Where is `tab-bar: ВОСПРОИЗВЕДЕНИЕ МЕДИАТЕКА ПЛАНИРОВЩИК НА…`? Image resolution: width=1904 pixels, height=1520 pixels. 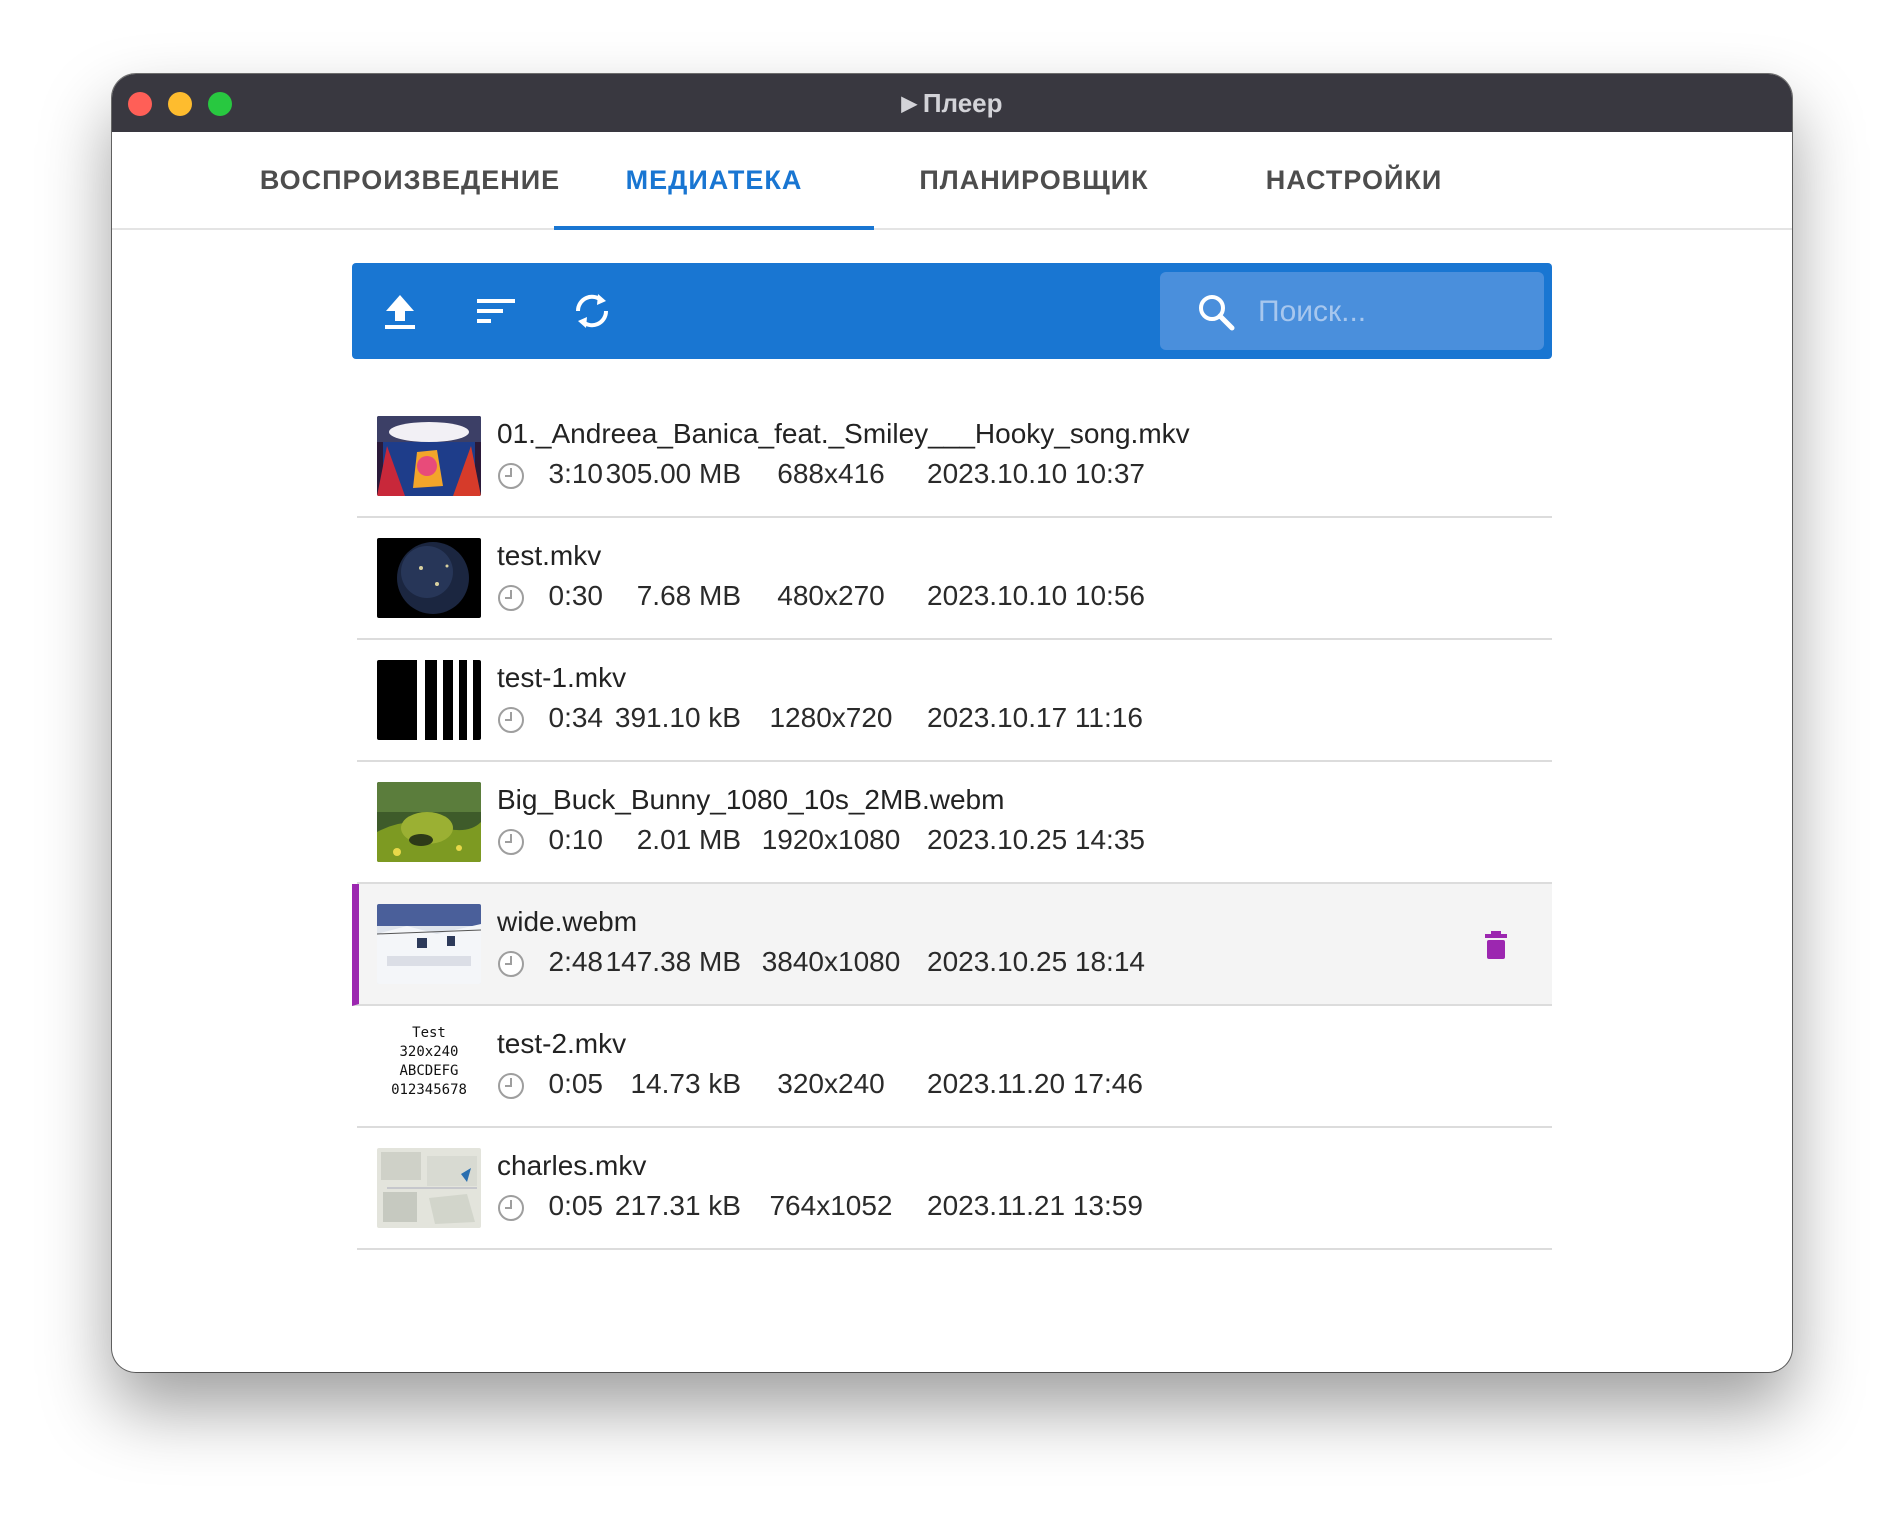
tab-bar: ВОСПРОИЗВЕДЕНИЕ МЕДИАТЕКА ПЛАНИРОВЩИК НА… is located at coordinates (952, 181).